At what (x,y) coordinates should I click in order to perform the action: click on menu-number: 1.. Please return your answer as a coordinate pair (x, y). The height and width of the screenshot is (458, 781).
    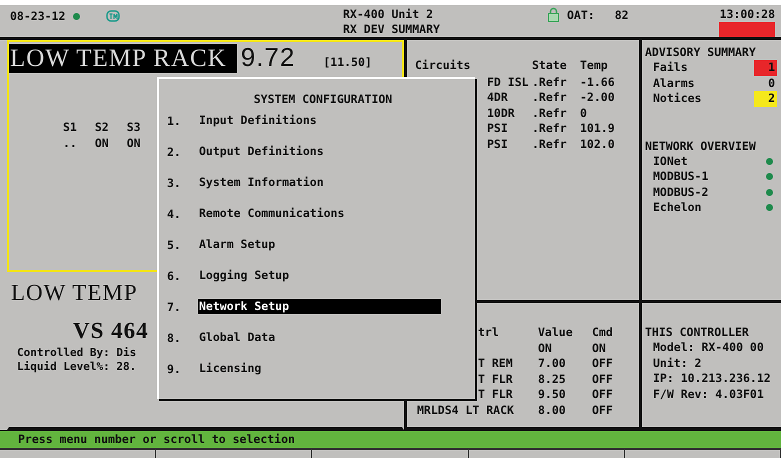
    Looking at the image, I should click on (174, 121).